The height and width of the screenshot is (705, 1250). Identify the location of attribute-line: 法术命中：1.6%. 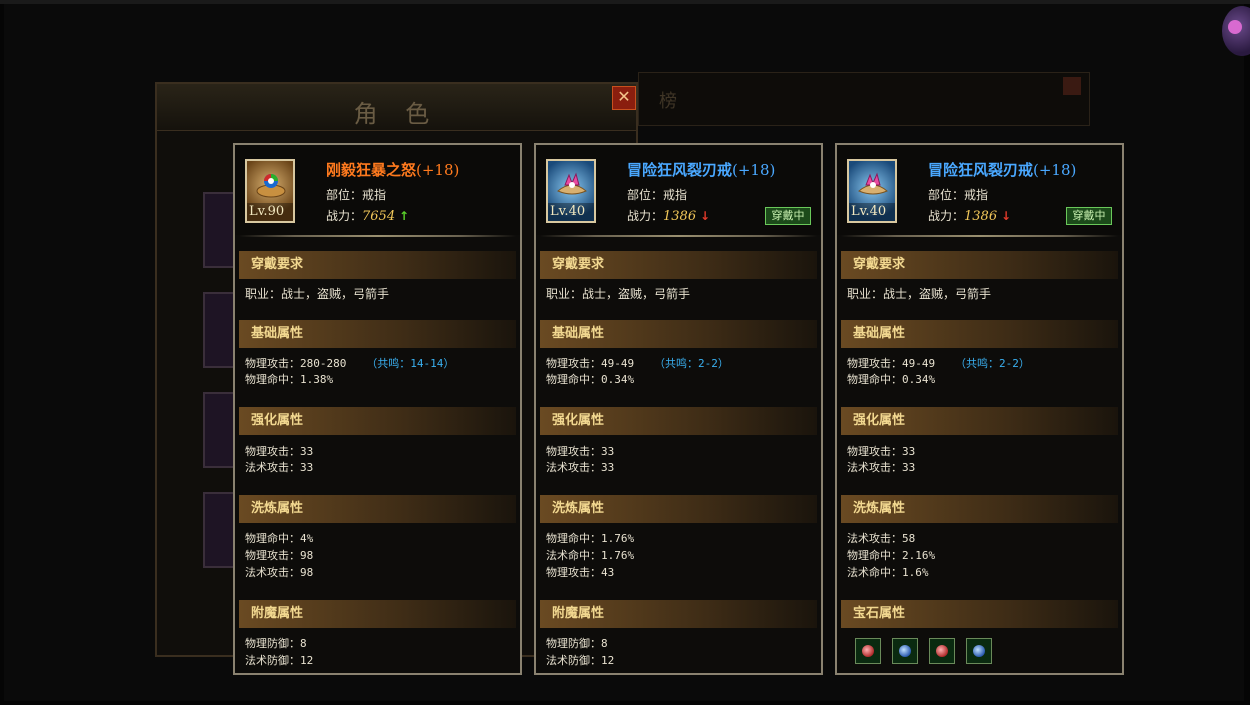
(888, 572).